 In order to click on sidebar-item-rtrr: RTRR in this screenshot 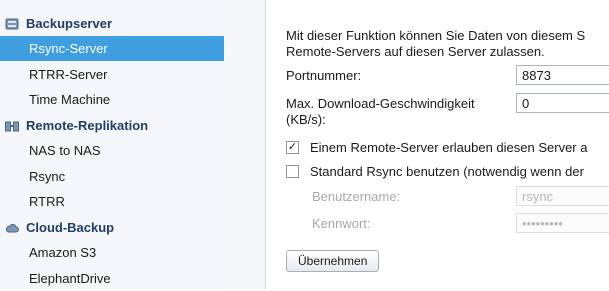, I will do `click(112, 201)`.